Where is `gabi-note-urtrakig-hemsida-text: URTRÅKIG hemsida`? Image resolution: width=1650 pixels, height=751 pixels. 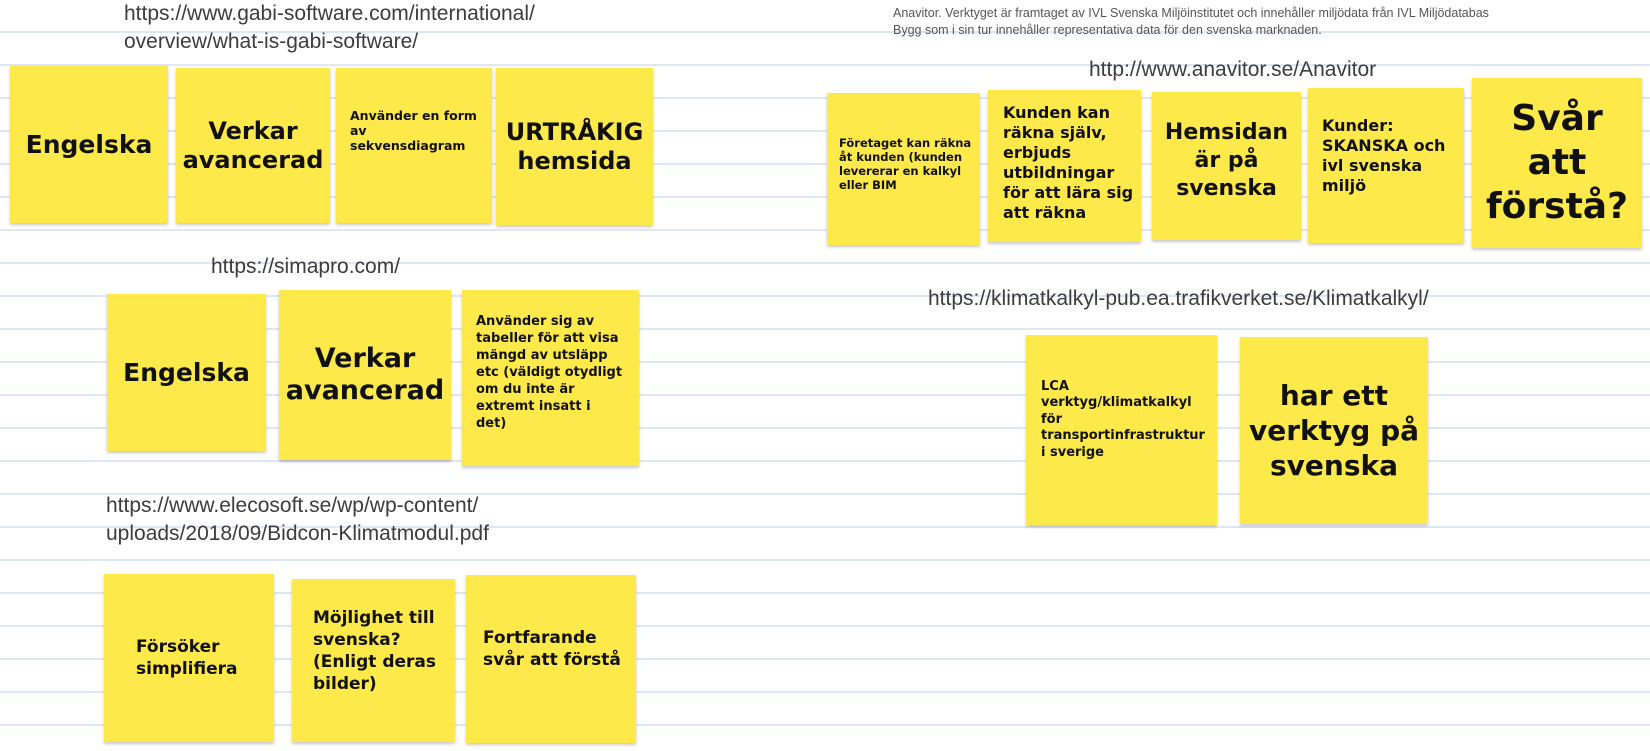 gabi-note-urtrakig-hemsida-text: URTRÅKIG hemsida is located at coordinates (574, 146).